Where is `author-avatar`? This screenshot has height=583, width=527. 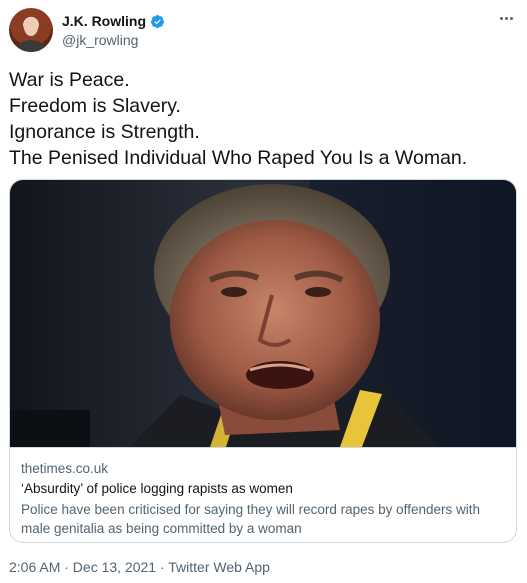
author-avatar is located at coordinates (31, 30).